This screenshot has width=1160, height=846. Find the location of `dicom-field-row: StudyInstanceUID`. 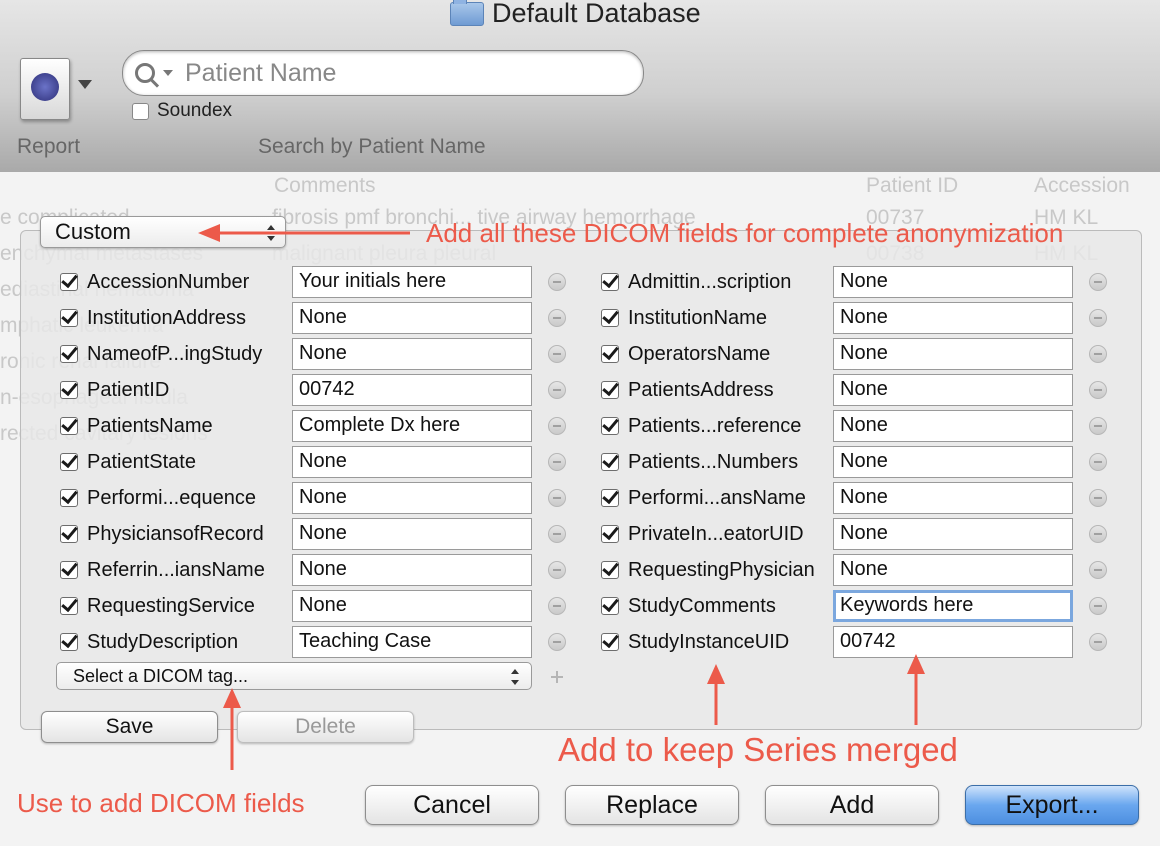

dicom-field-row: StudyInstanceUID is located at coordinates (695, 642).